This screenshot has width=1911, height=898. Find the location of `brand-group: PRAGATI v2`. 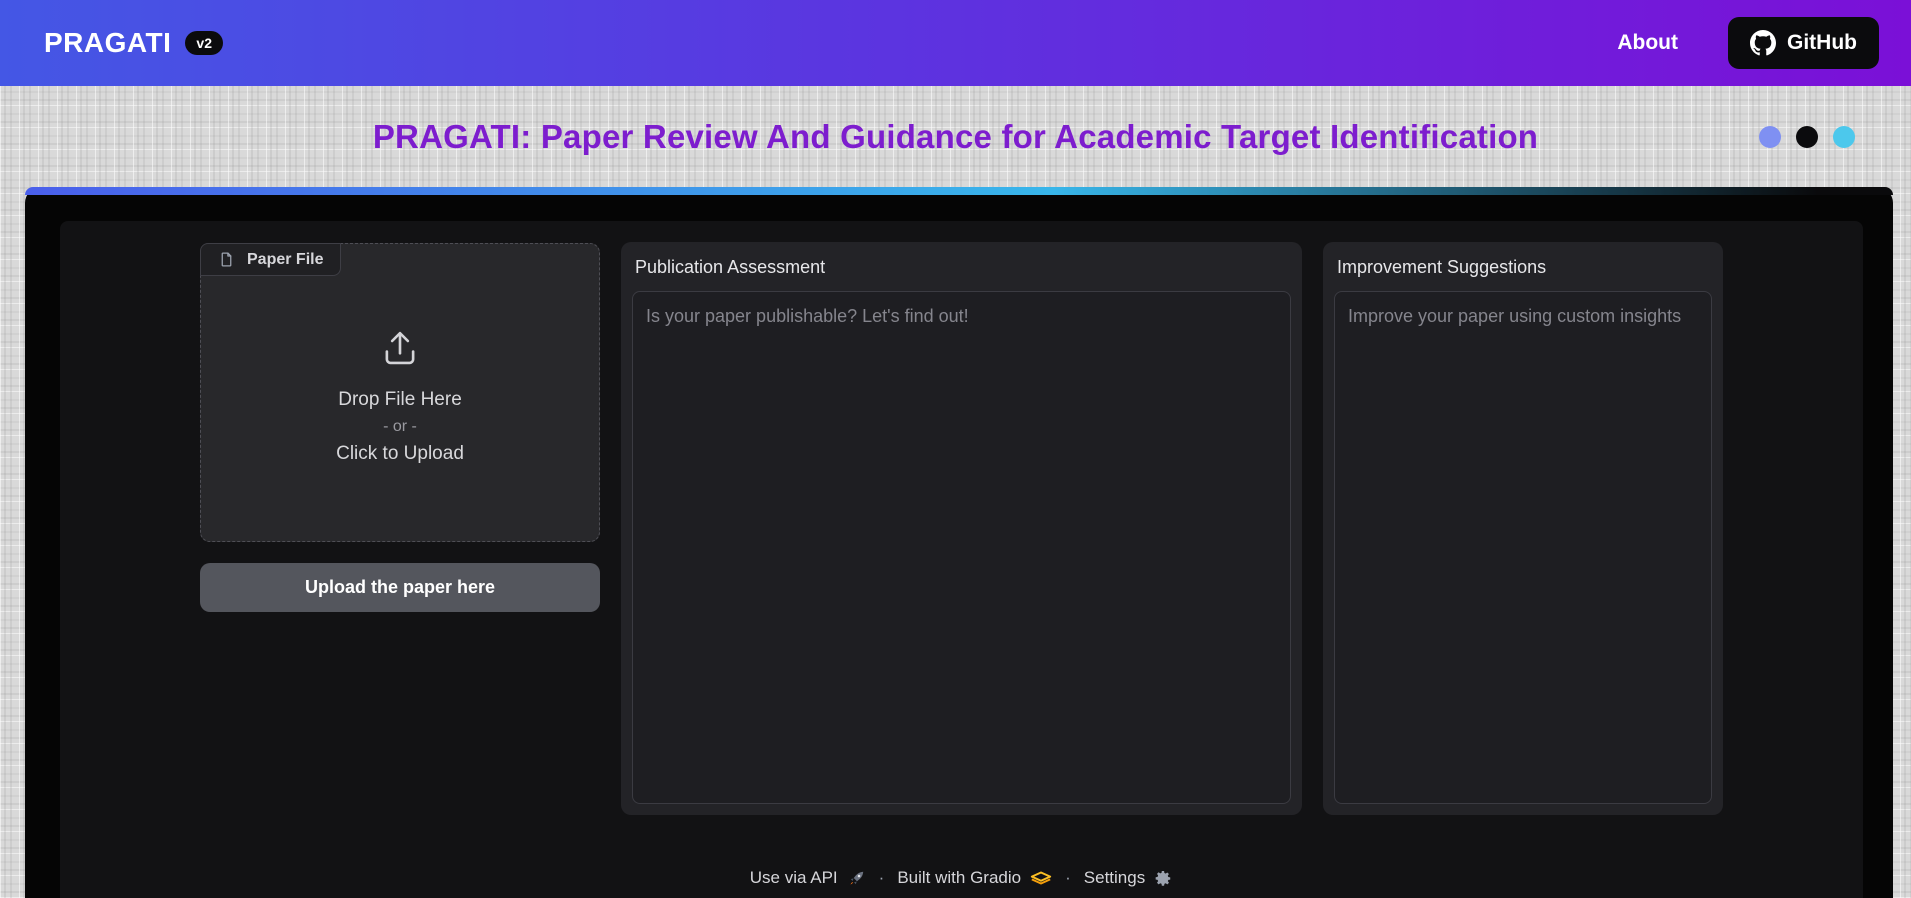

brand-group: PRAGATI v2 is located at coordinates (133, 43).